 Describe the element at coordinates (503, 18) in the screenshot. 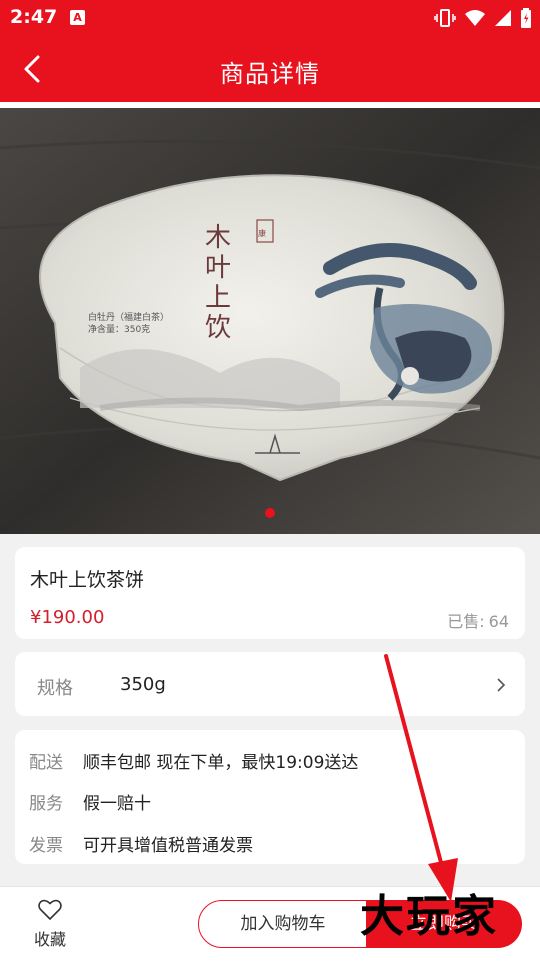

I see `signal-icon` at that location.